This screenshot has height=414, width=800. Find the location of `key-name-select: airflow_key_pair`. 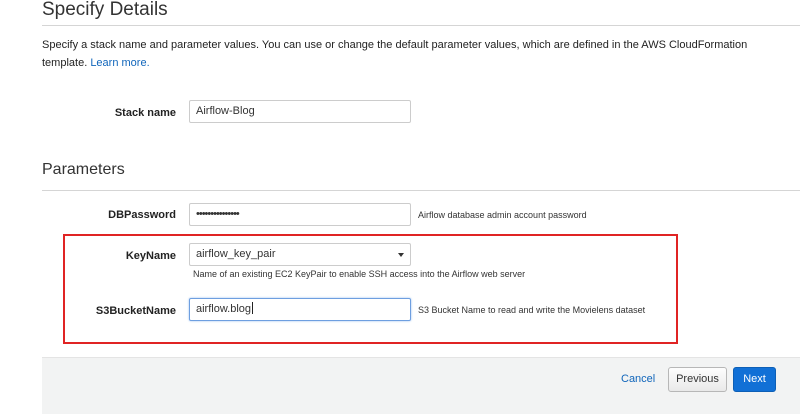

key-name-select: airflow_key_pair is located at coordinates (300, 254).